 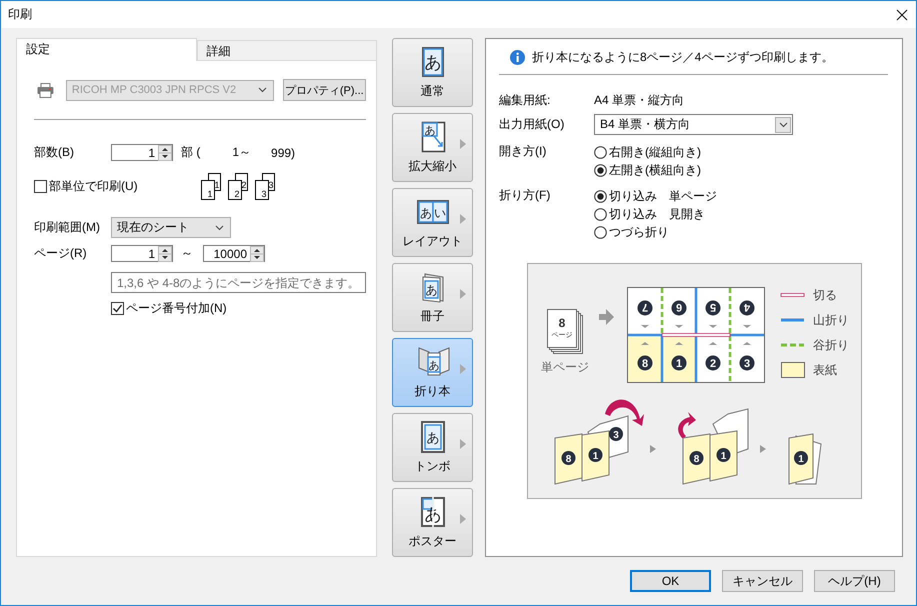 I want to click on cover-swatch, so click(x=793, y=370).